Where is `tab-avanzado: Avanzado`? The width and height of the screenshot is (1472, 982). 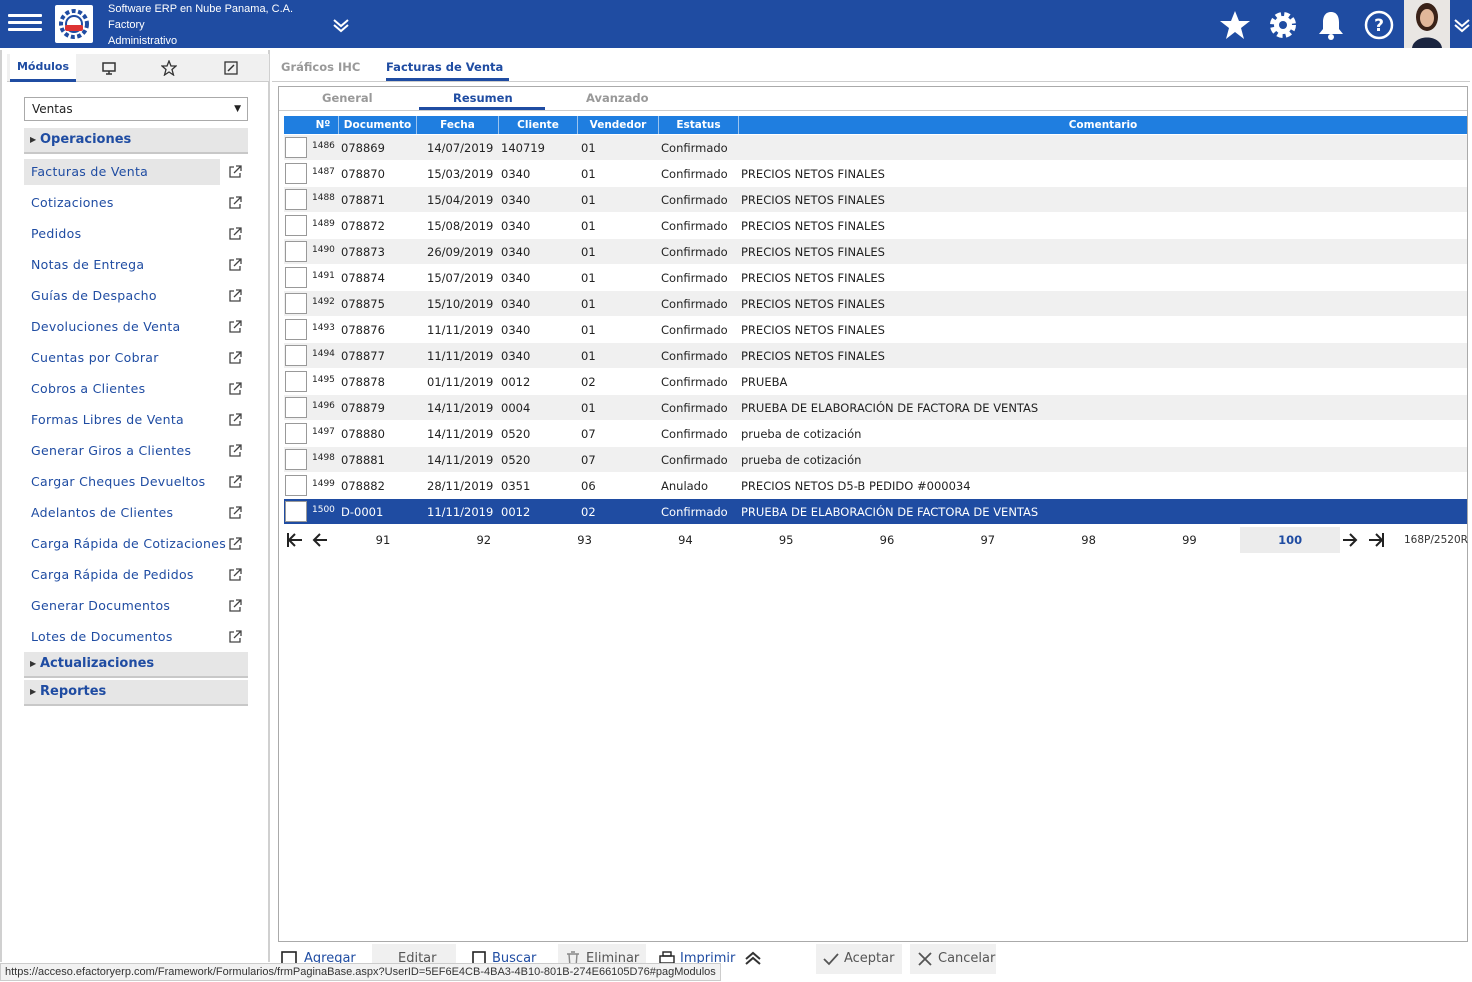
tab-avanzado: Avanzado is located at coordinates (617, 98).